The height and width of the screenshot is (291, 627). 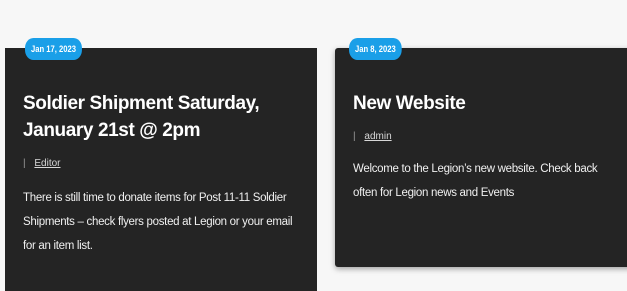 What do you see at coordinates (485, 137) in the screenshot?
I see `post-meta: | admin` at bounding box center [485, 137].